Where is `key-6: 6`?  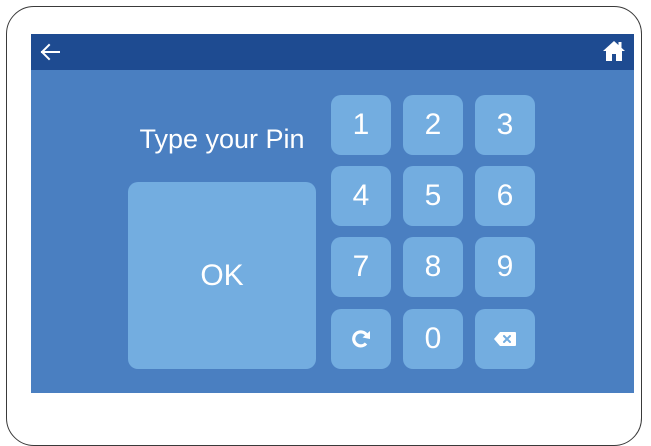
key-6: 6 is located at coordinates (505, 196).